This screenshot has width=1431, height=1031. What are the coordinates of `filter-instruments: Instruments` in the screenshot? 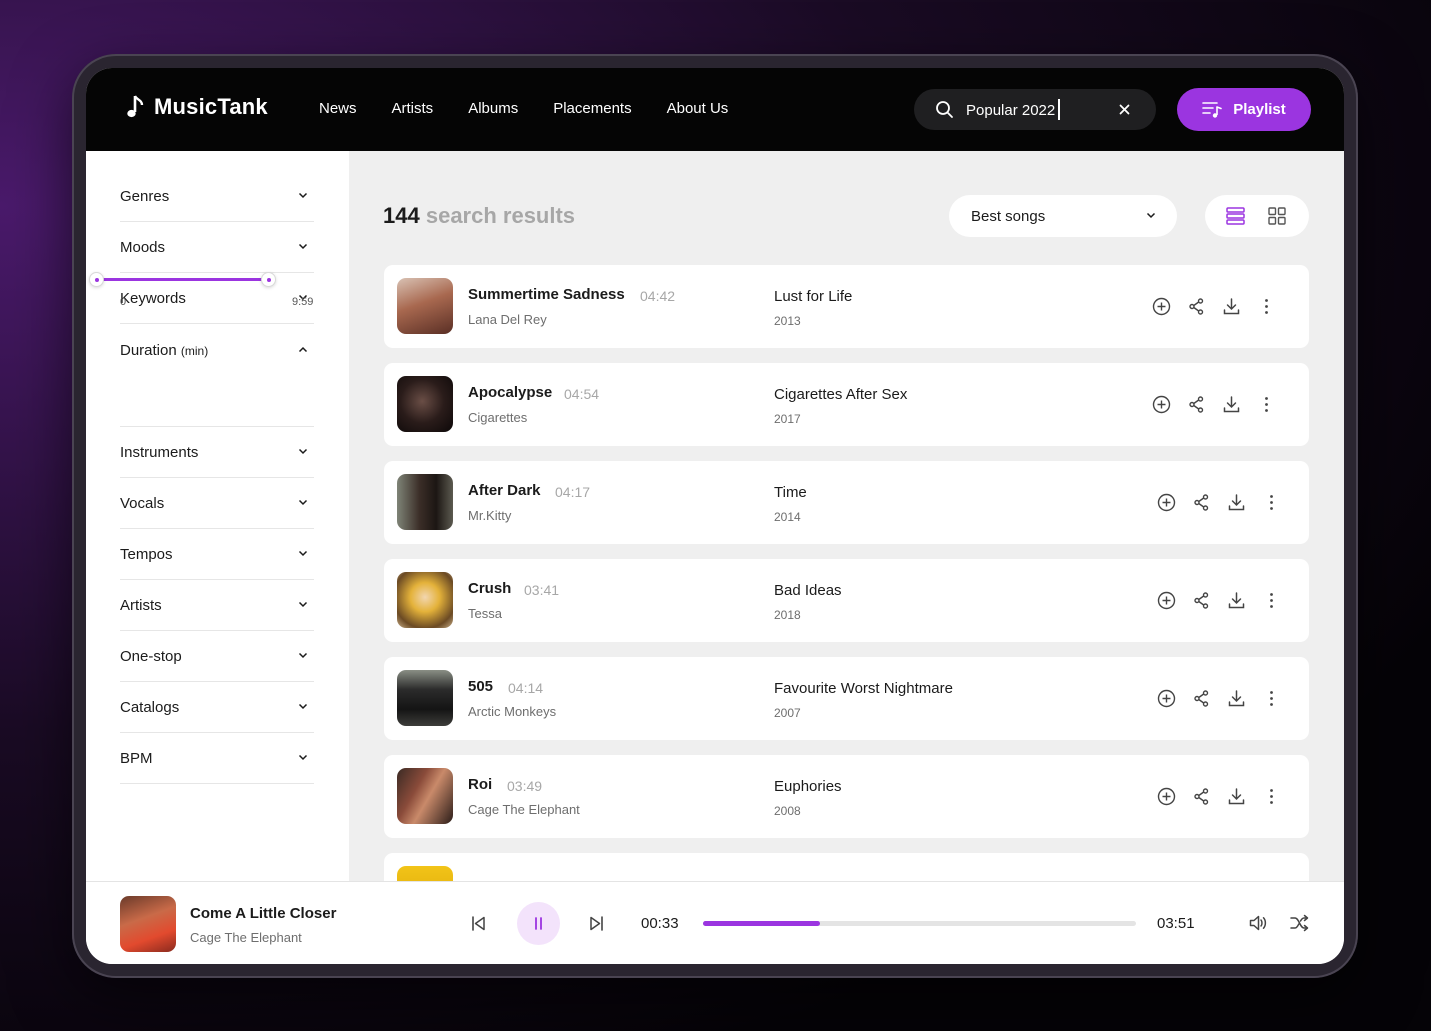 It's located at (217, 452).